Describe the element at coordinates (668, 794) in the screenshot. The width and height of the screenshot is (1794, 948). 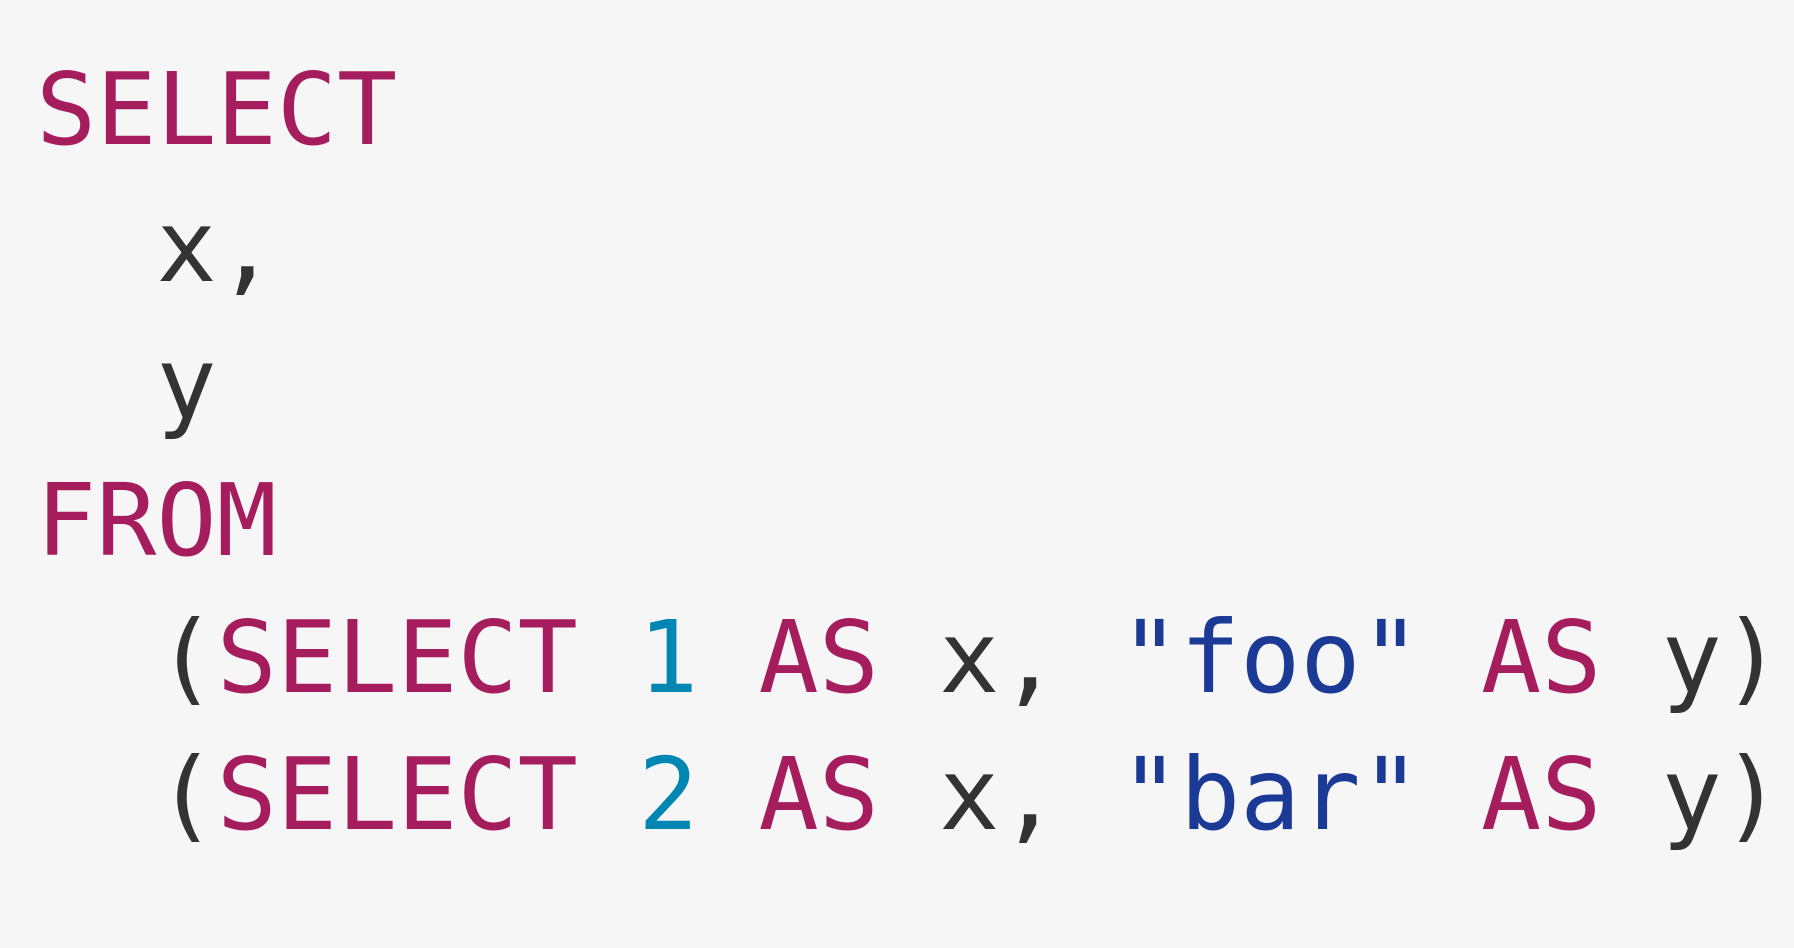
I see `number-token: 2` at that location.